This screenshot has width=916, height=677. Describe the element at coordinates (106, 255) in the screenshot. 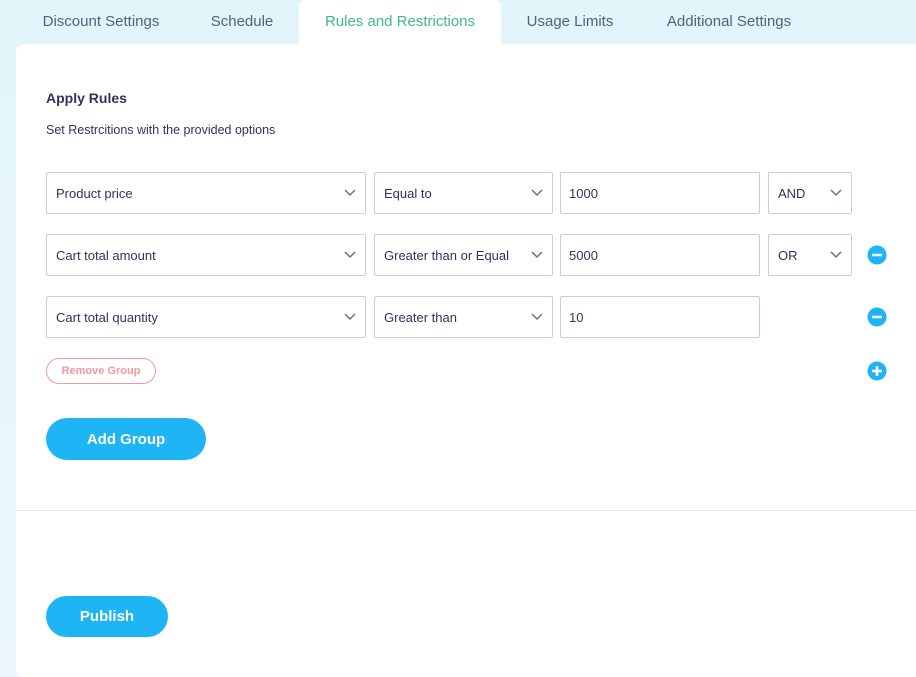

I see `rule-field-value: Cart total amount` at that location.